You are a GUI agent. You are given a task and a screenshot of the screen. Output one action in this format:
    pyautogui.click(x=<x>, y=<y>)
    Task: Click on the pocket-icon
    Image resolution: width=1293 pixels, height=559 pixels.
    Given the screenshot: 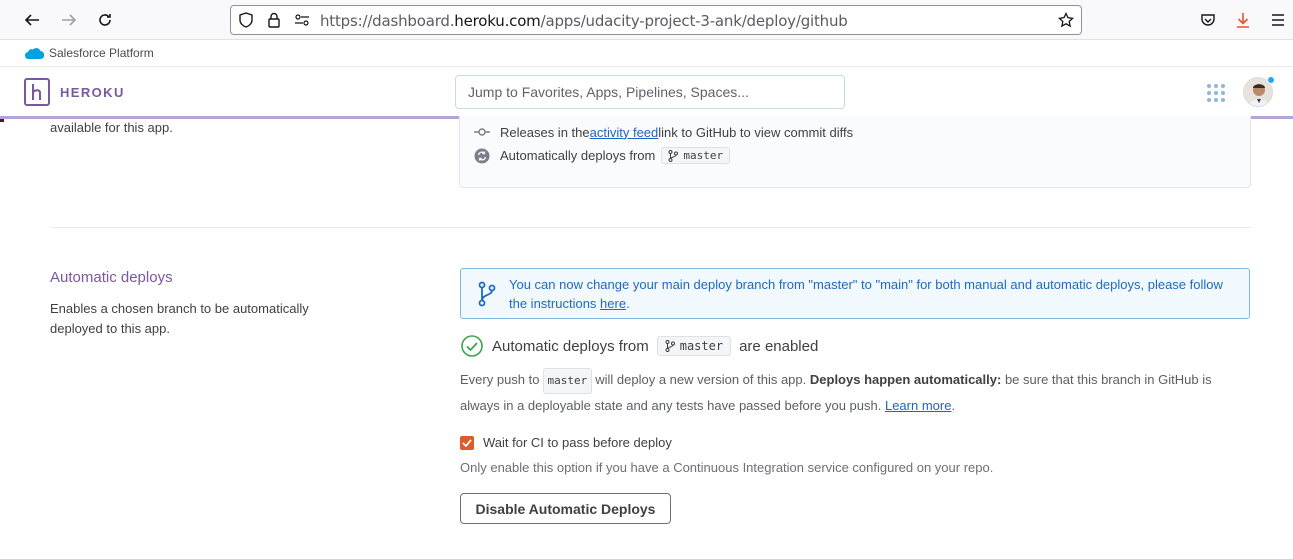 What is the action you would take?
    pyautogui.click(x=1208, y=20)
    